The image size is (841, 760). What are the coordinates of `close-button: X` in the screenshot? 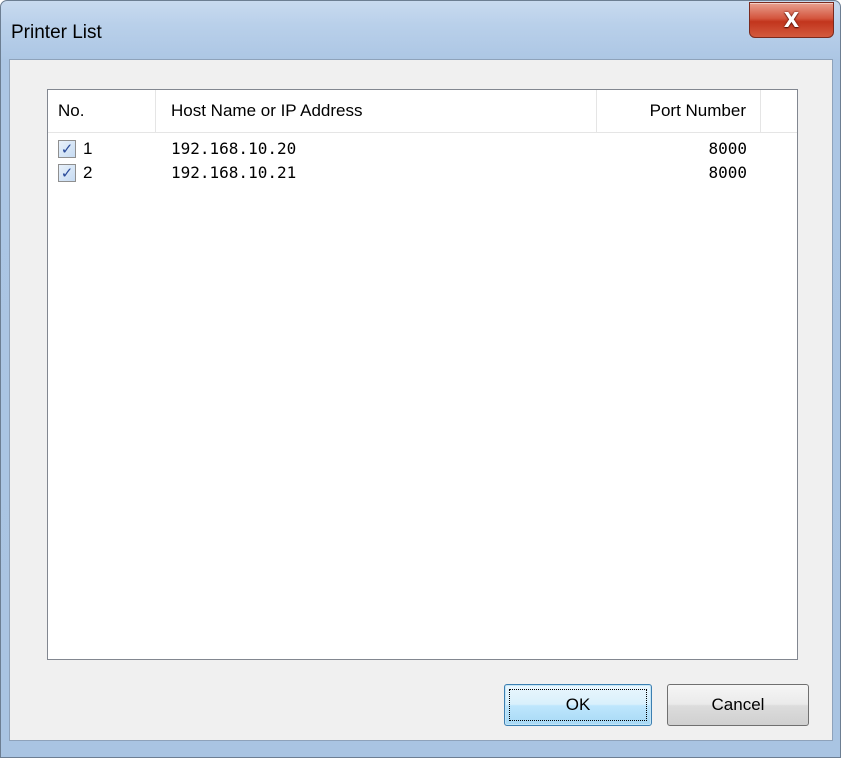 It's located at (791, 20).